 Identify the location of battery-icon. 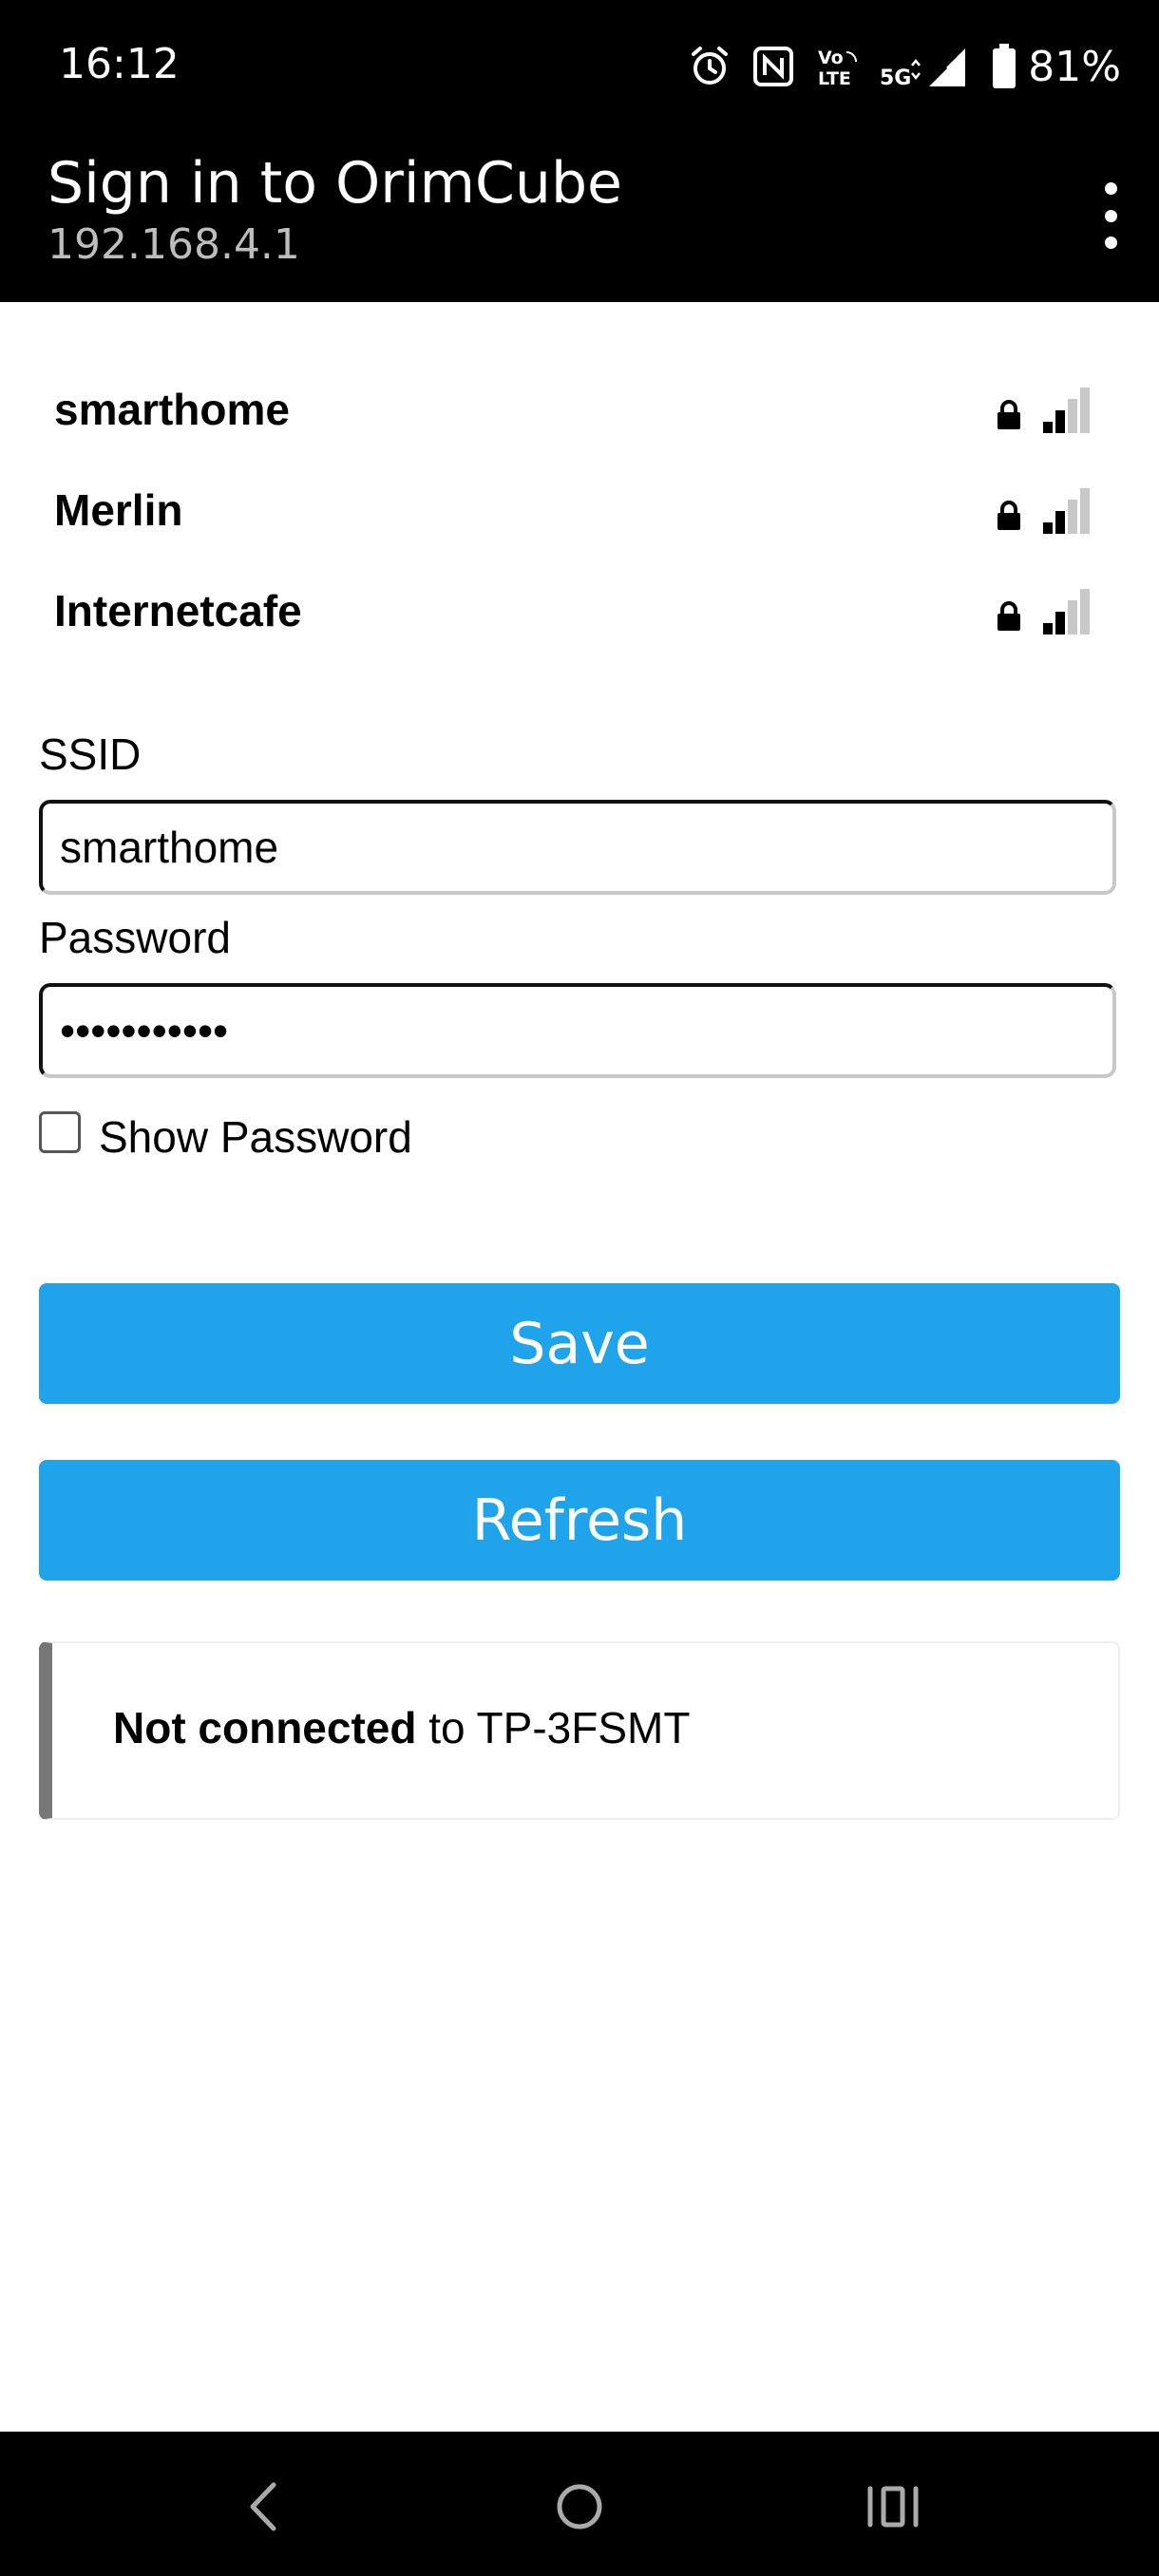
(1004, 66).